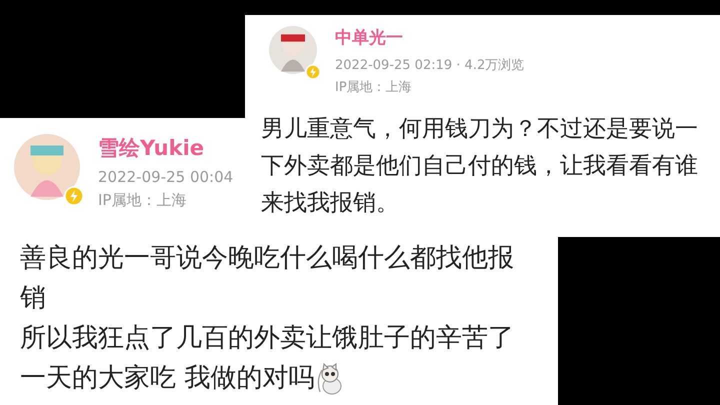 The width and height of the screenshot is (720, 405). I want to click on post-text: 一天的大家吃 我做的对吗, so click(167, 378).